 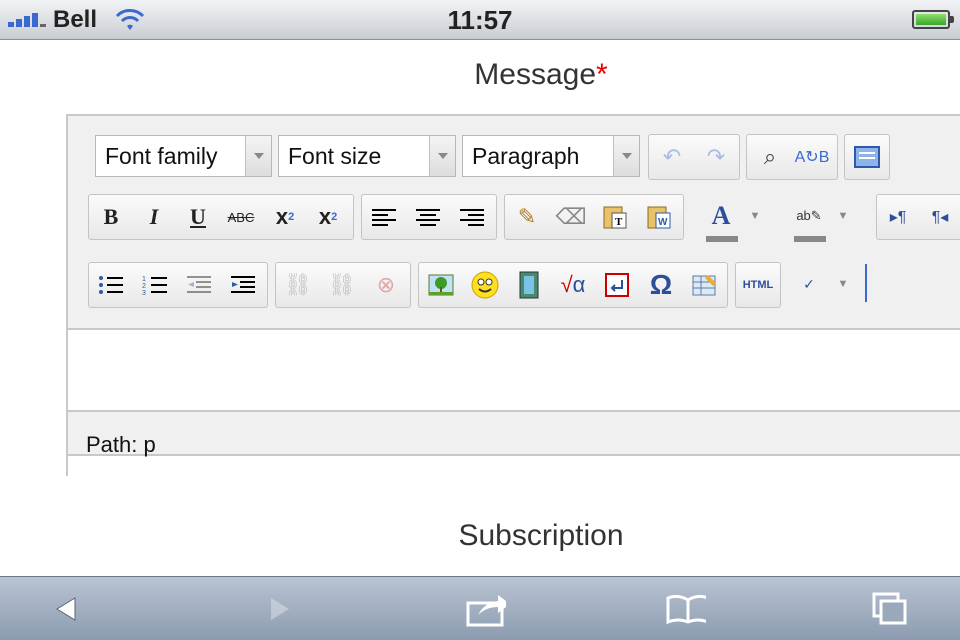 What do you see at coordinates (812, 157) in the screenshot?
I see `replace-icon: A↻B` at bounding box center [812, 157].